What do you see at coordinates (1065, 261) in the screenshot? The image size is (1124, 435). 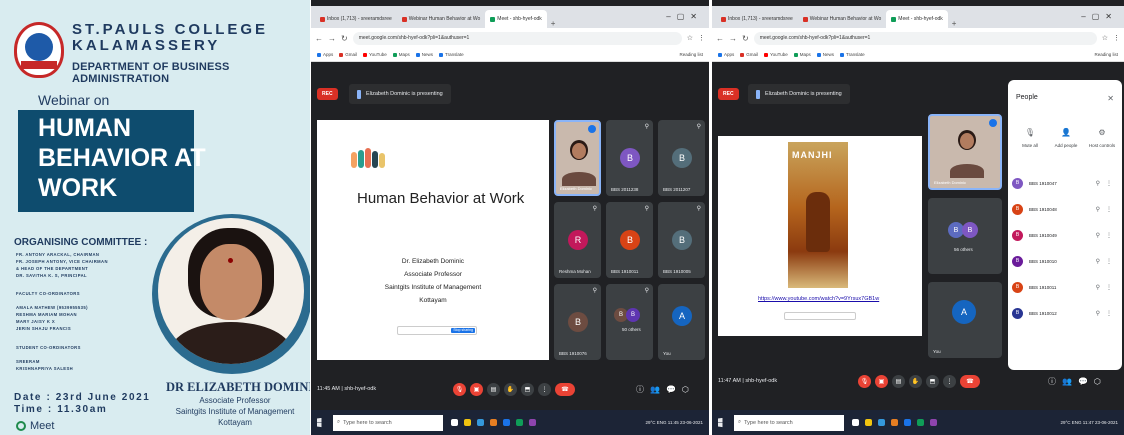 I see `participant-row: B BBS 1910010 ⚲⋮` at bounding box center [1065, 261].